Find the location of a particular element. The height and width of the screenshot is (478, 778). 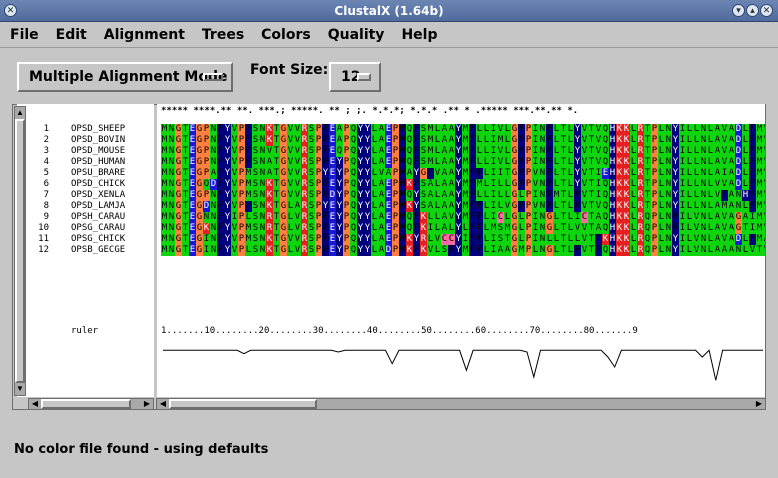

sequence-name: OPSD_HUMAN is located at coordinates (98, 162).